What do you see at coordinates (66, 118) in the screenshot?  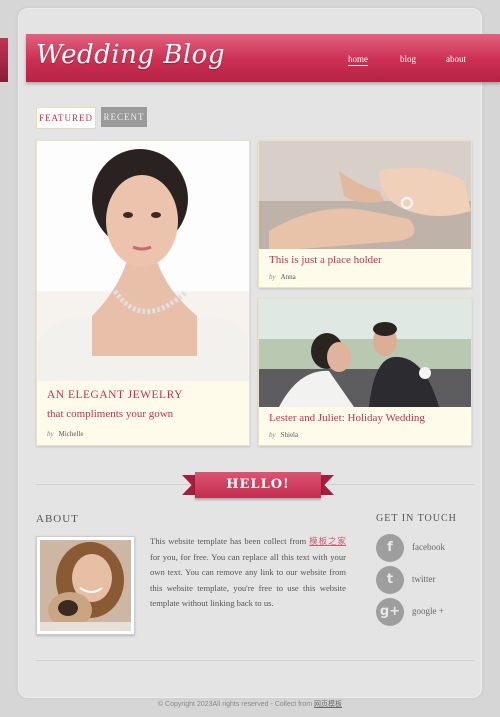 I see `tab-featured: FEATURED` at bounding box center [66, 118].